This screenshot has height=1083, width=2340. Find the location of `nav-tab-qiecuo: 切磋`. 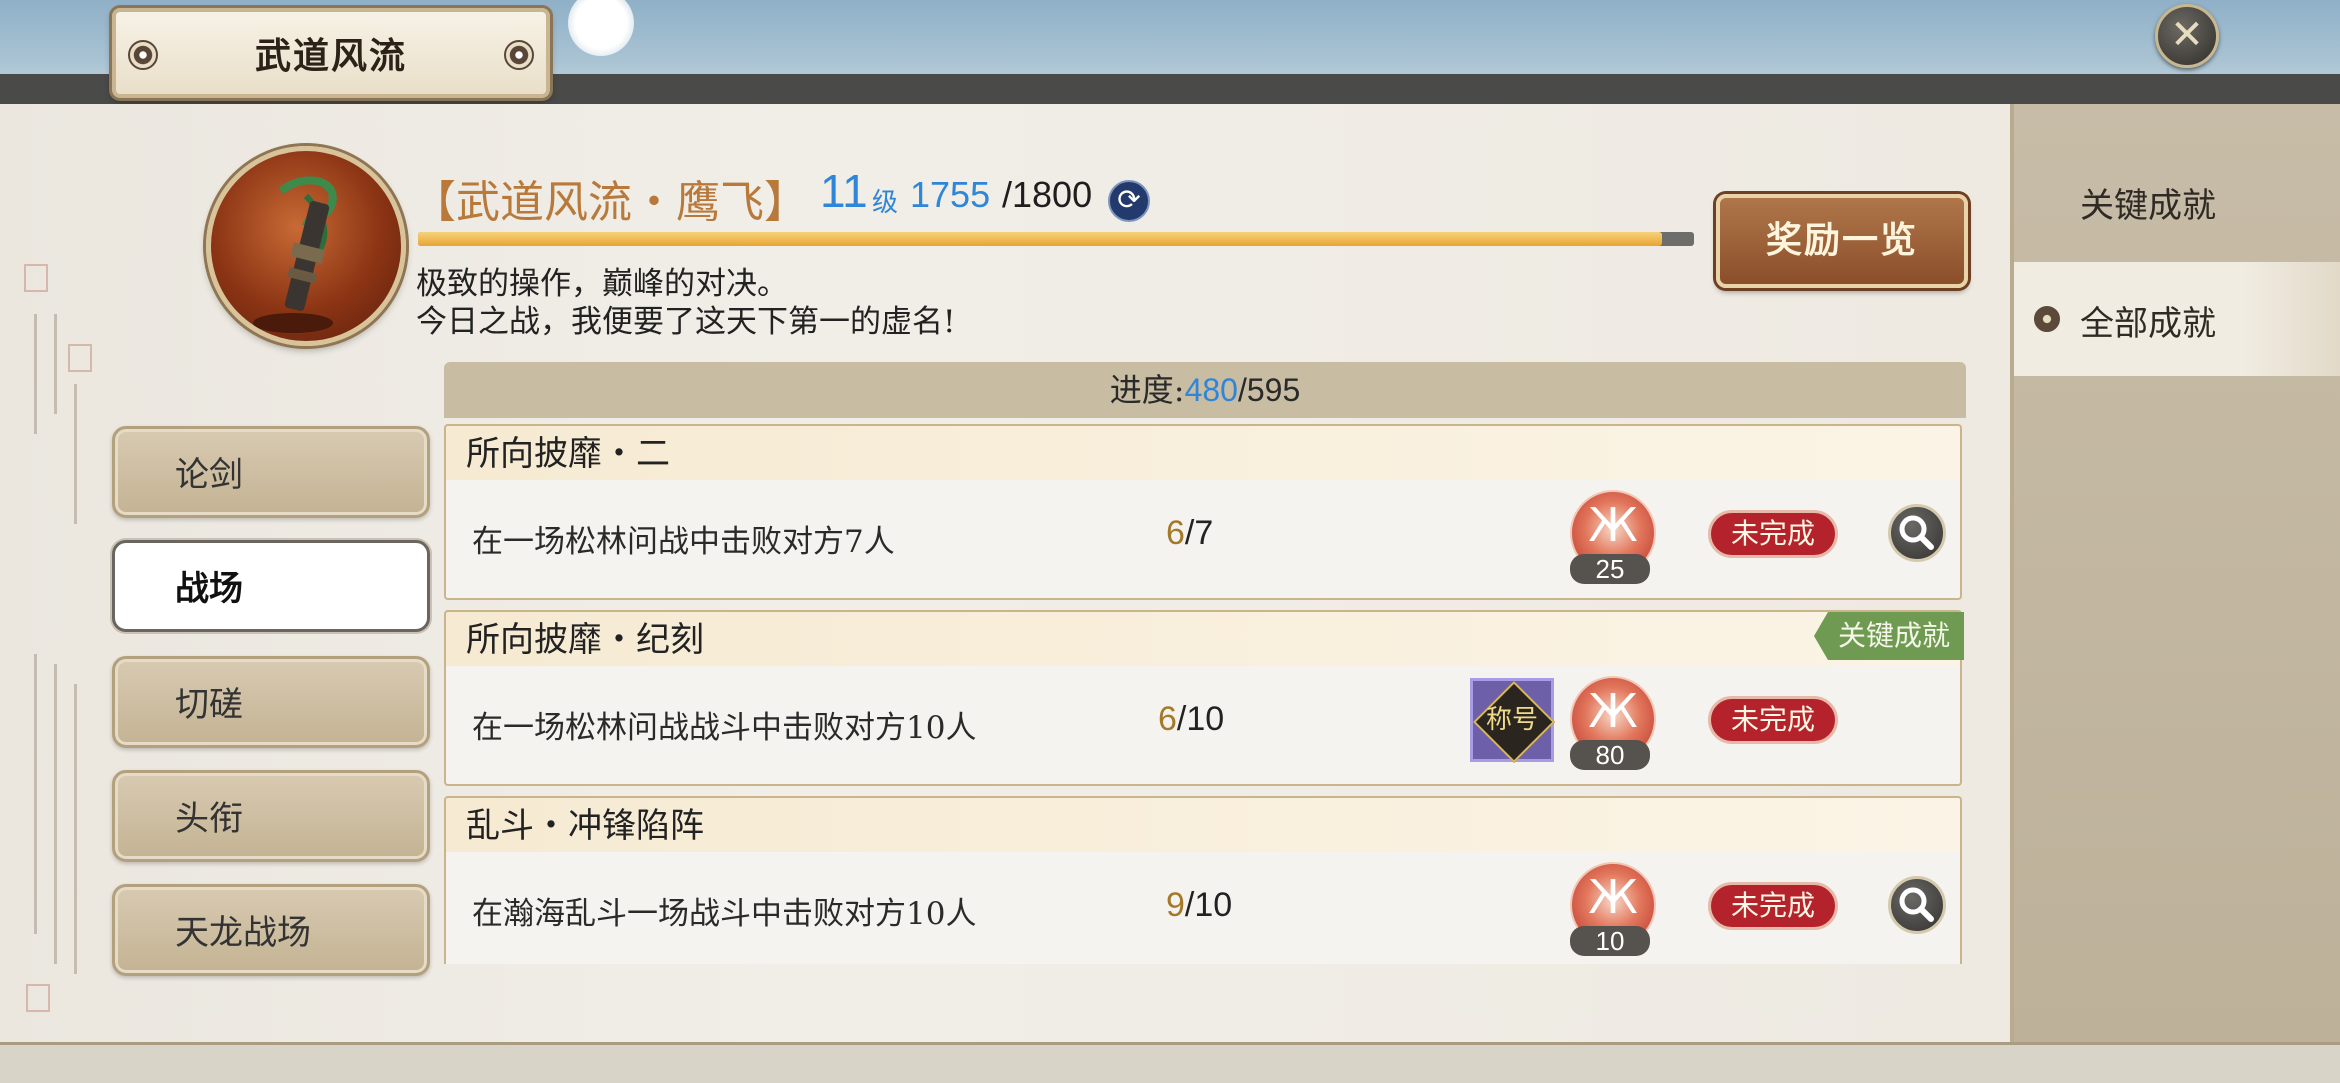

nav-tab-qiecuo: 切磋 is located at coordinates (271, 702).